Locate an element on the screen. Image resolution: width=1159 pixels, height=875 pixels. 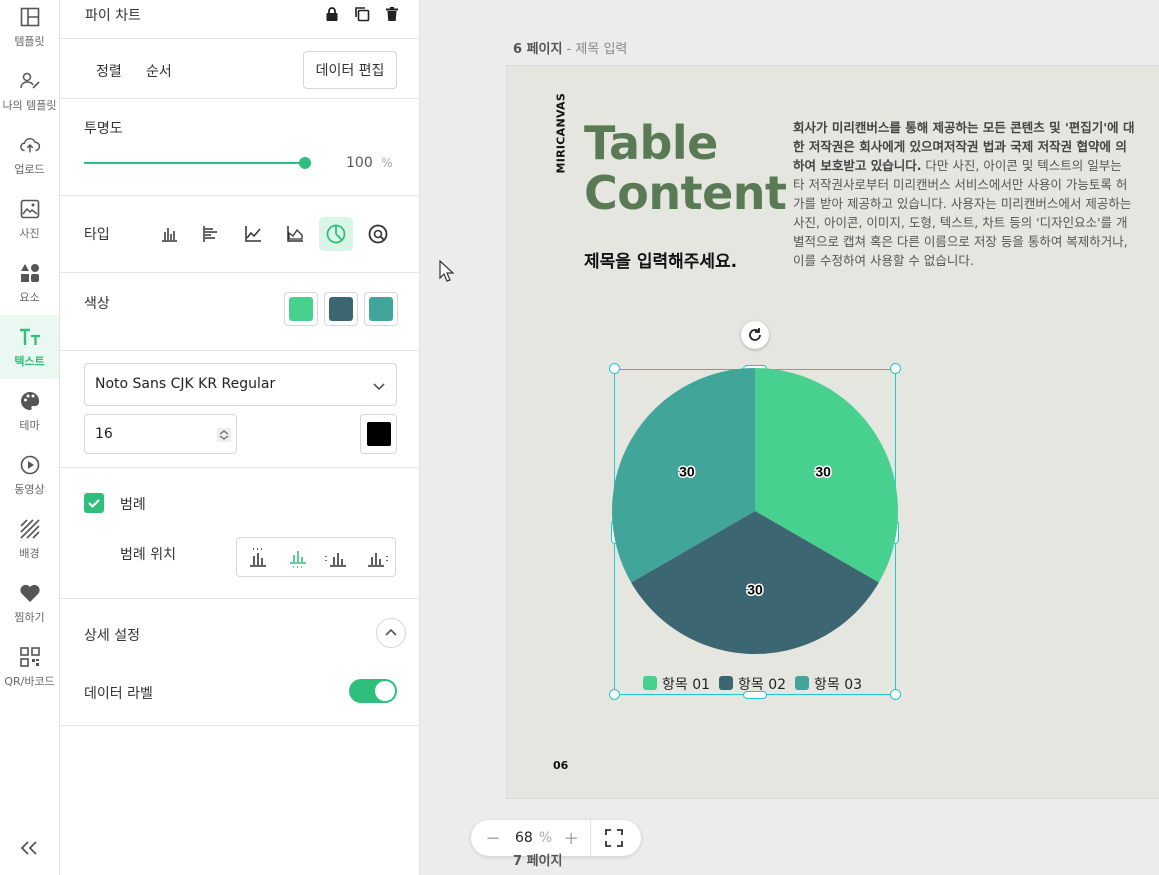
text-icon is located at coordinates (30, 337).